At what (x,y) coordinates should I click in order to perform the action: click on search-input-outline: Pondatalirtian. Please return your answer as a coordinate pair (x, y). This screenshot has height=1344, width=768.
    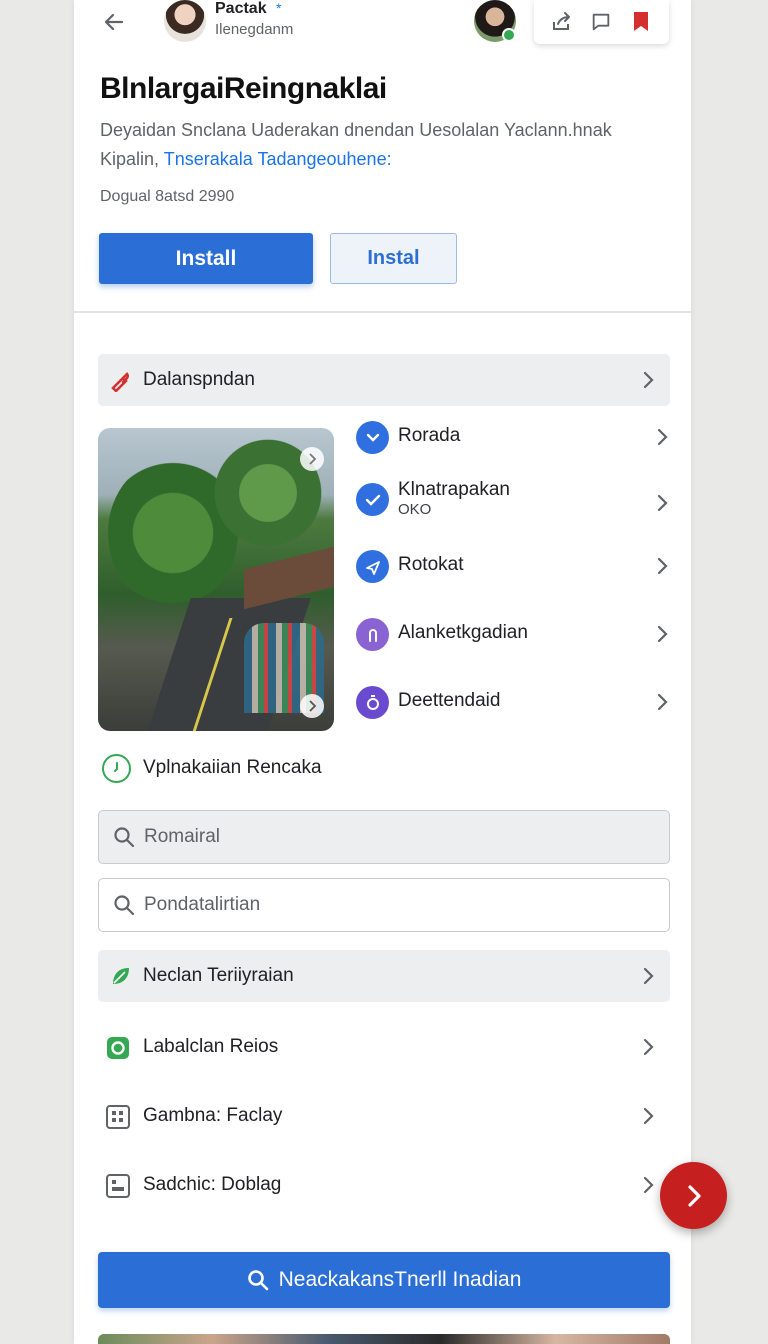
    Looking at the image, I should click on (384, 905).